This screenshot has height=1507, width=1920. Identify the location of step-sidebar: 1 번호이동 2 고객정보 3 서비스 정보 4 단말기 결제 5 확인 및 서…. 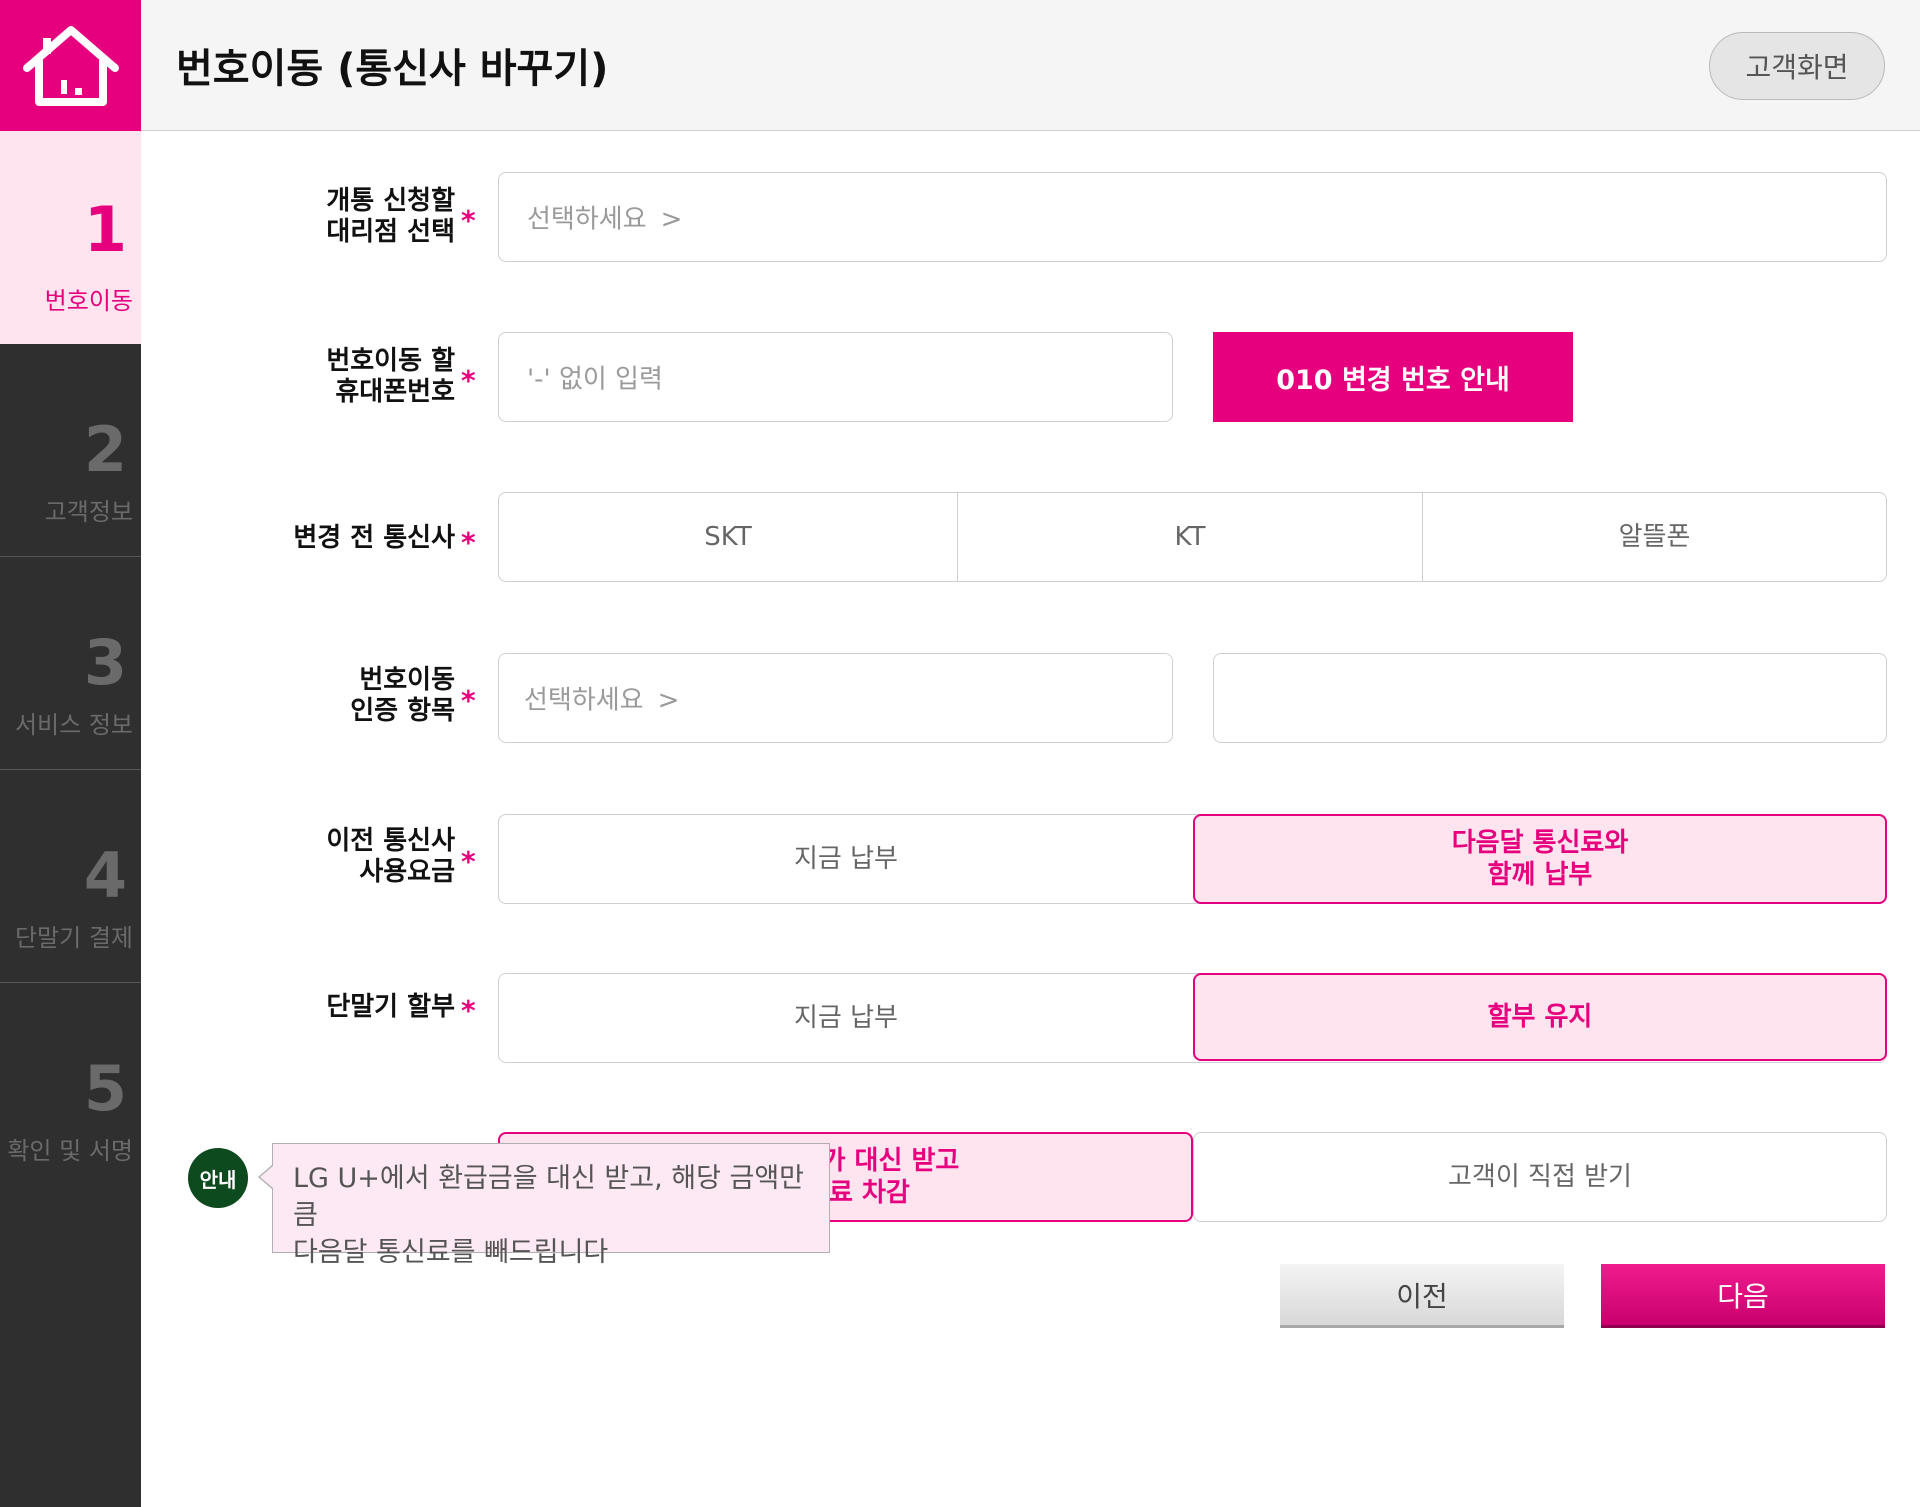
(70, 819).